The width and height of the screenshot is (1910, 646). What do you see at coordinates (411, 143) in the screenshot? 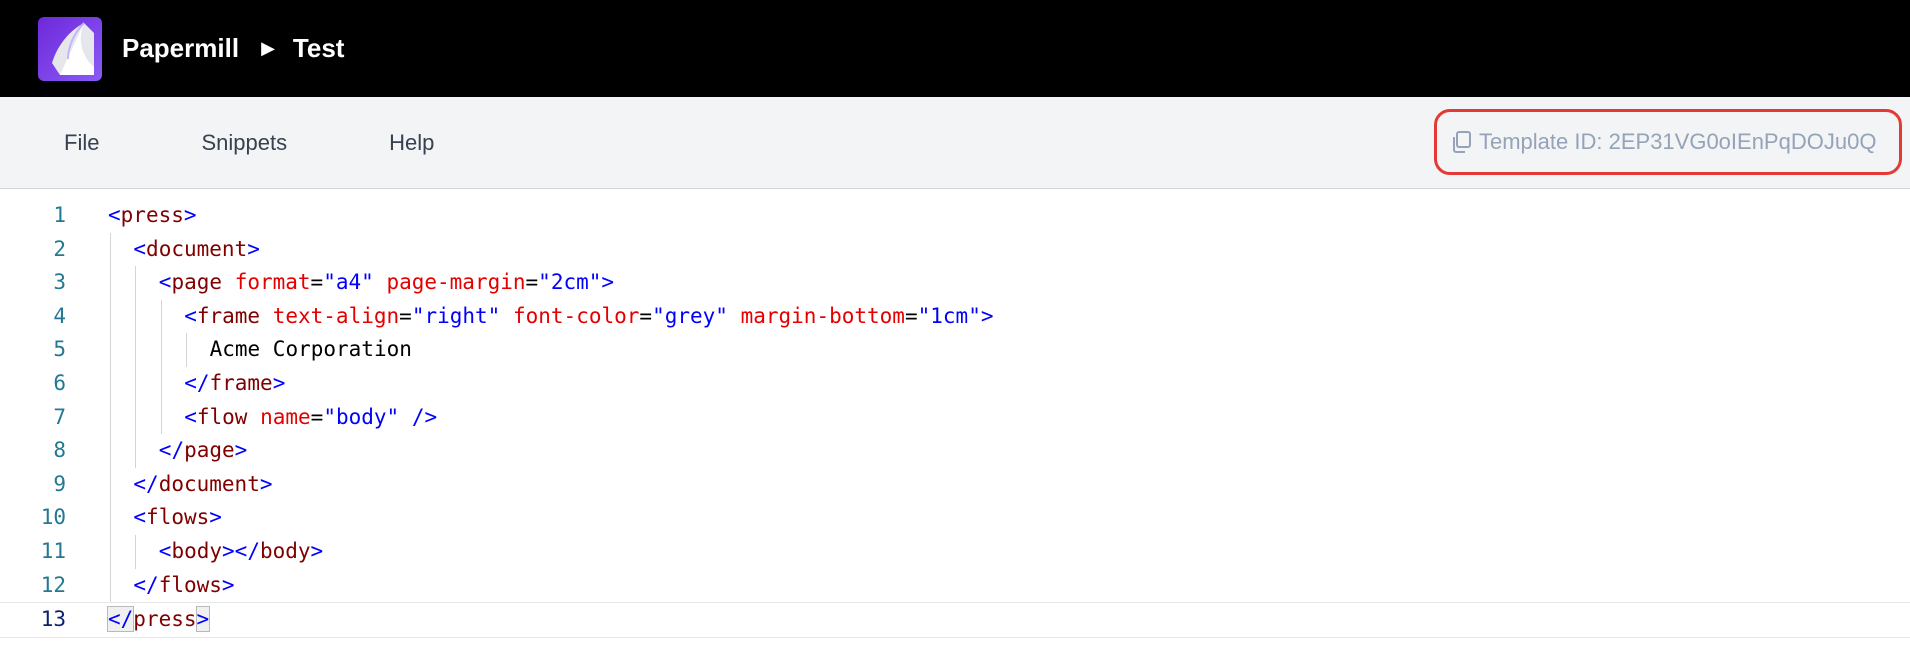
I see `menu-help: Help` at bounding box center [411, 143].